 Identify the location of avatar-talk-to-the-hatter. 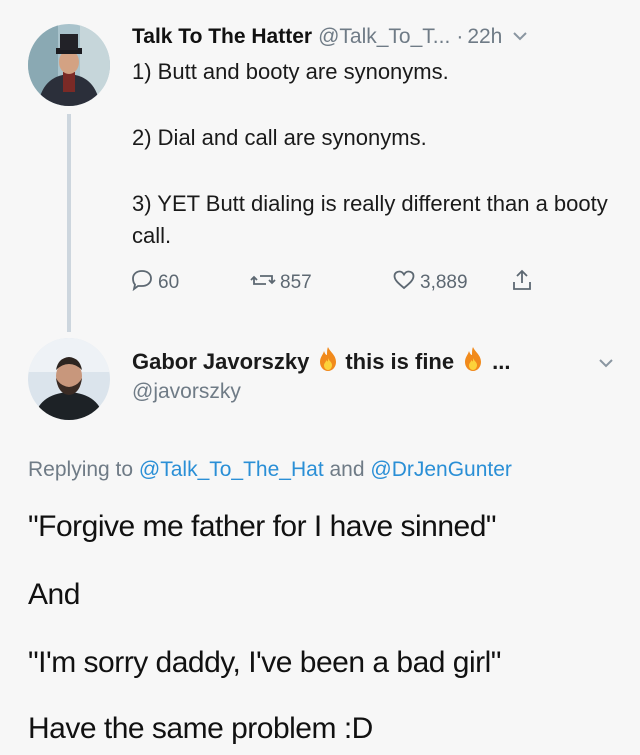
(69, 65).